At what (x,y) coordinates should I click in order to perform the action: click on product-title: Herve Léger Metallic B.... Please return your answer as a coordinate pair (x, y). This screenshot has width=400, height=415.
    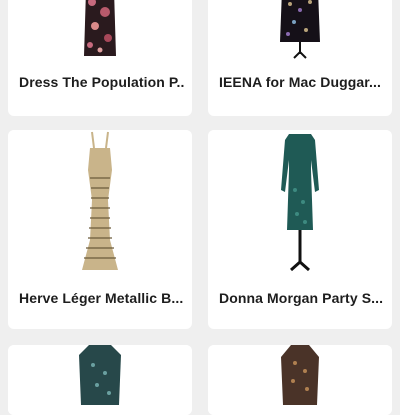
    Looking at the image, I should click on (101, 298).